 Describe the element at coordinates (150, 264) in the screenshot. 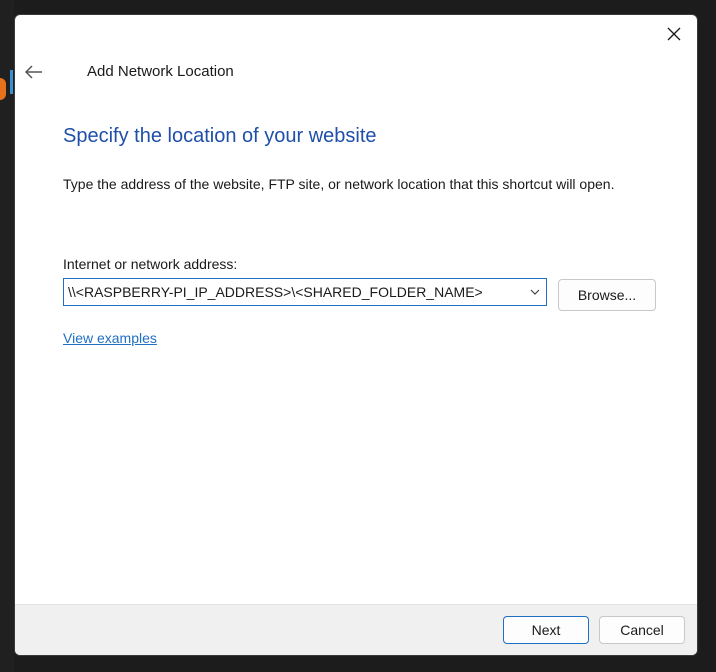

I see `address-label: Internet or network address:` at that location.